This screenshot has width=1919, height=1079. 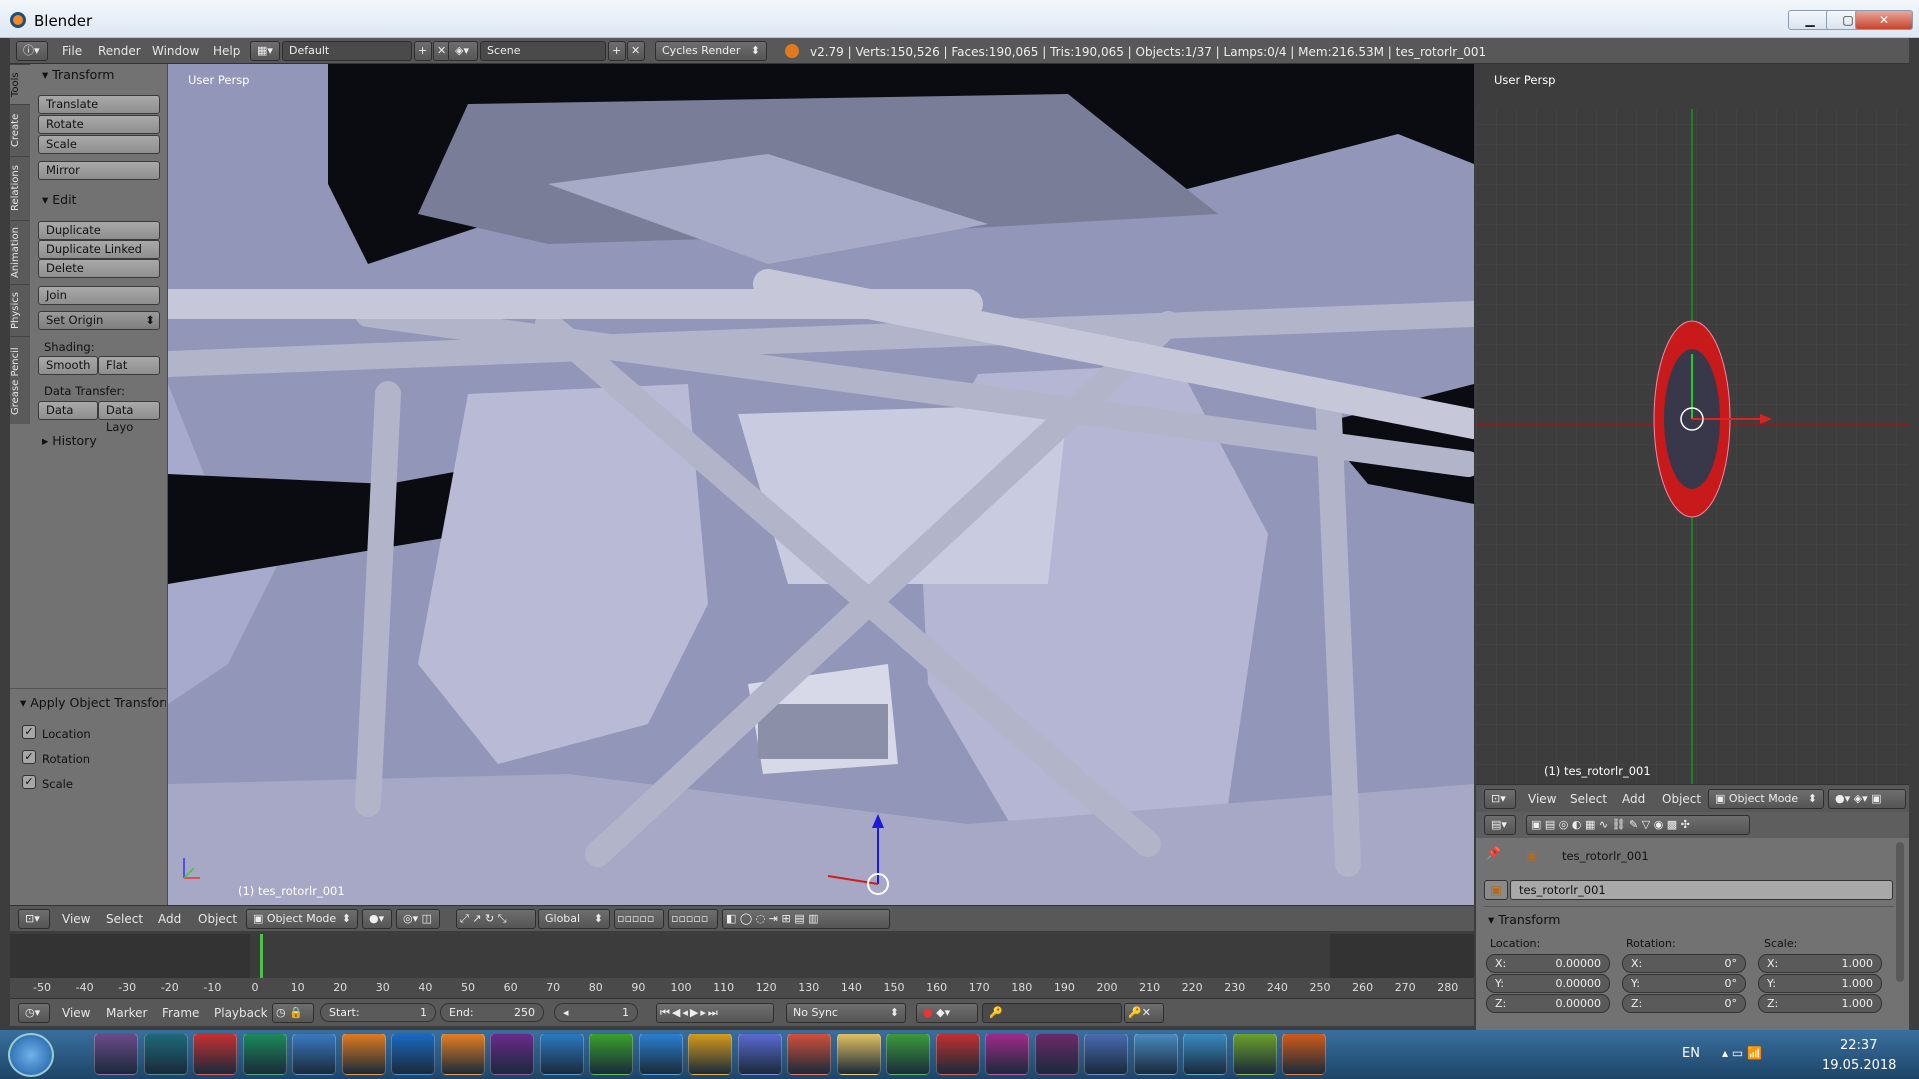 I want to click on location-x-field: X: 0.00000, so click(x=1548, y=963).